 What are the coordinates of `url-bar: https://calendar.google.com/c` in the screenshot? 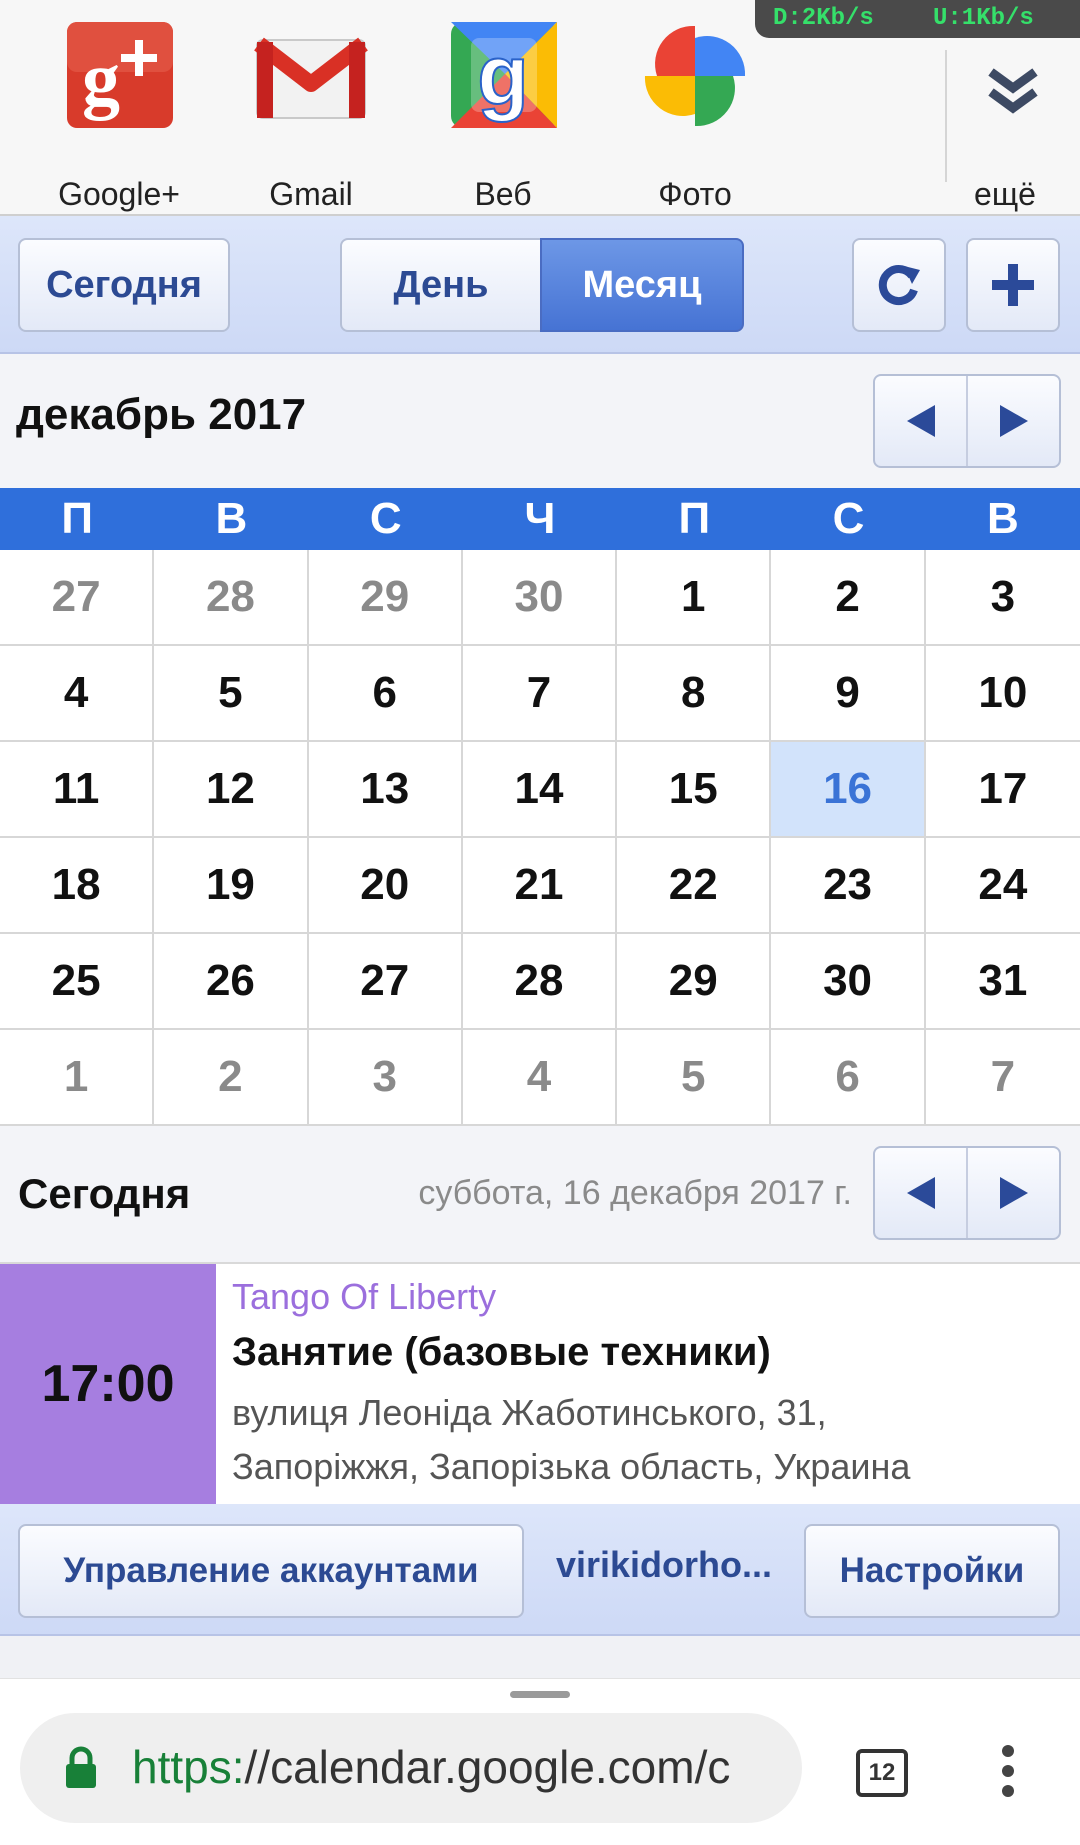 It's located at (411, 1768).